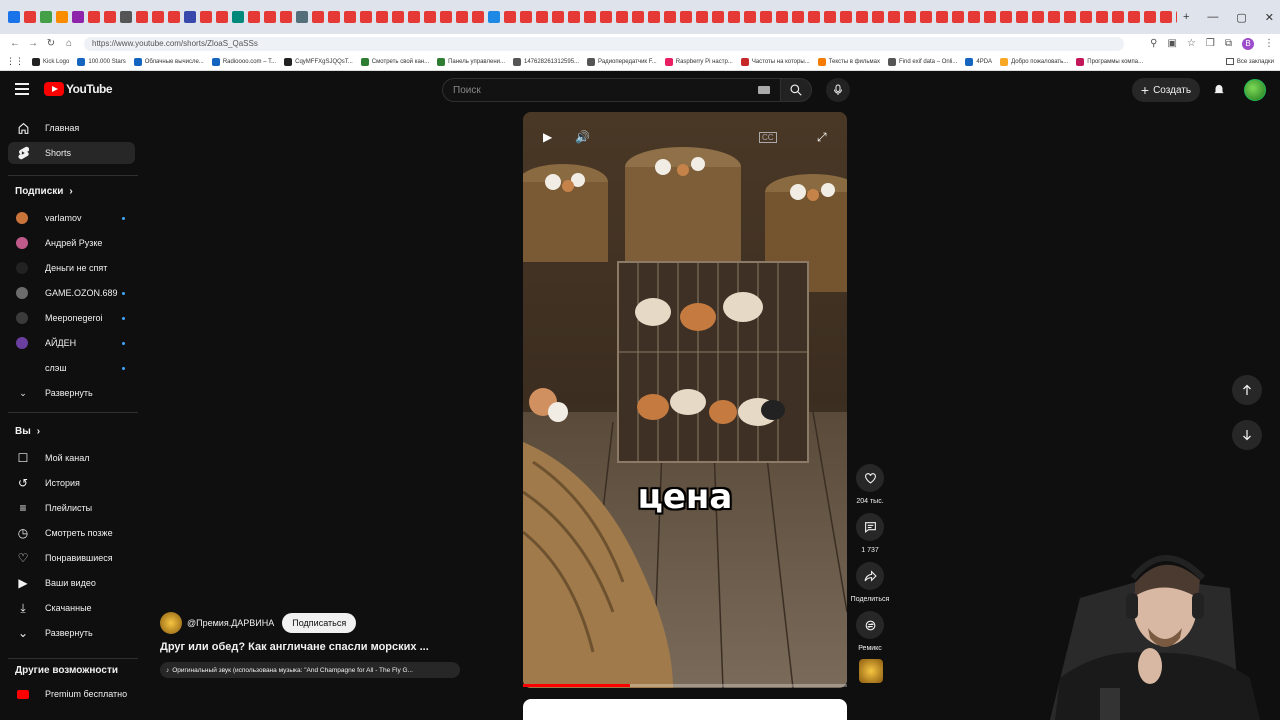 This screenshot has height=720, width=1280. I want to click on captions-icon: CC, so click(768, 137).